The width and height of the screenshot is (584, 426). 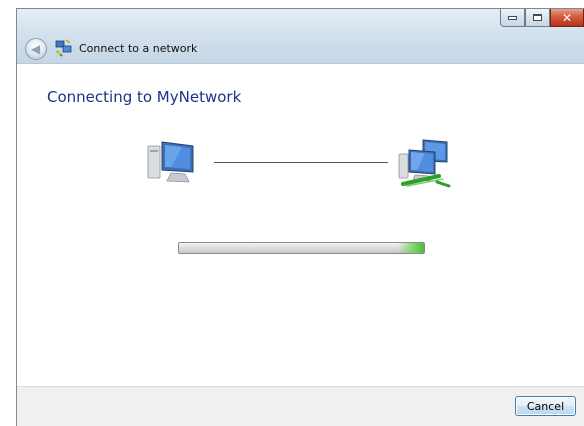 I want to click on connection-progress-bar, so click(x=301, y=248).